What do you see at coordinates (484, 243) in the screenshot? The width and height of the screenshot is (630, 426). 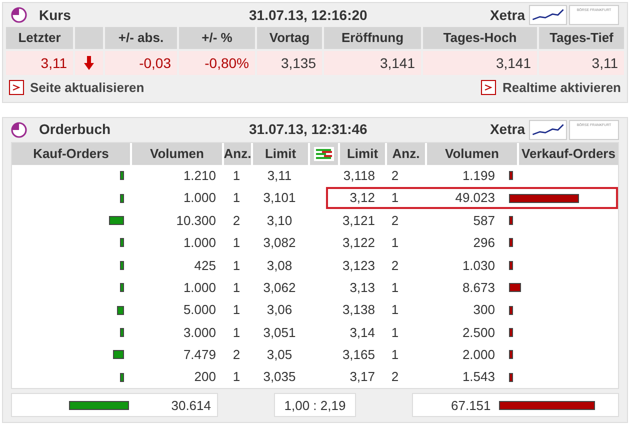 I see `table-cell-text: 296` at bounding box center [484, 243].